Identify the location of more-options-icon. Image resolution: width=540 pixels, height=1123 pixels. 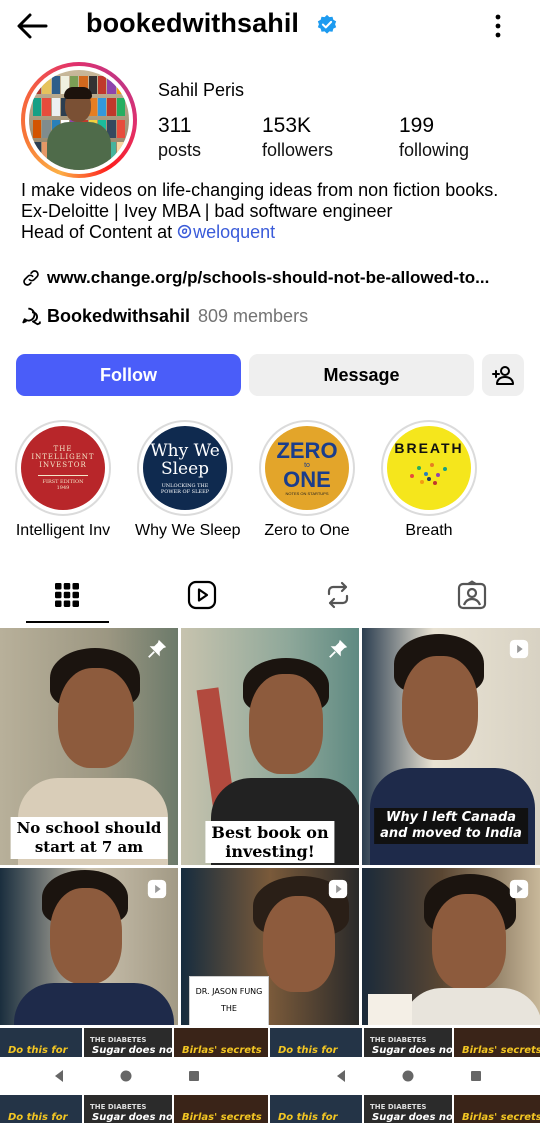
(498, 26).